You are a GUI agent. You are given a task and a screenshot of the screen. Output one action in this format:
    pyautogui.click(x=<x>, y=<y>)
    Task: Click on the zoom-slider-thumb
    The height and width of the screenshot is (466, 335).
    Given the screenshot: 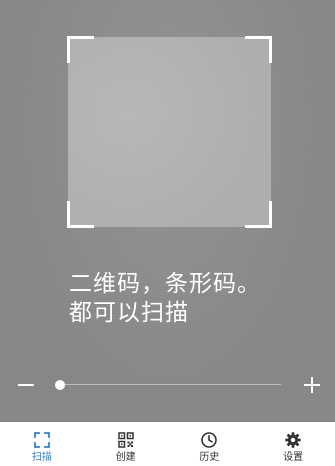 What is the action you would take?
    pyautogui.click(x=60, y=385)
    